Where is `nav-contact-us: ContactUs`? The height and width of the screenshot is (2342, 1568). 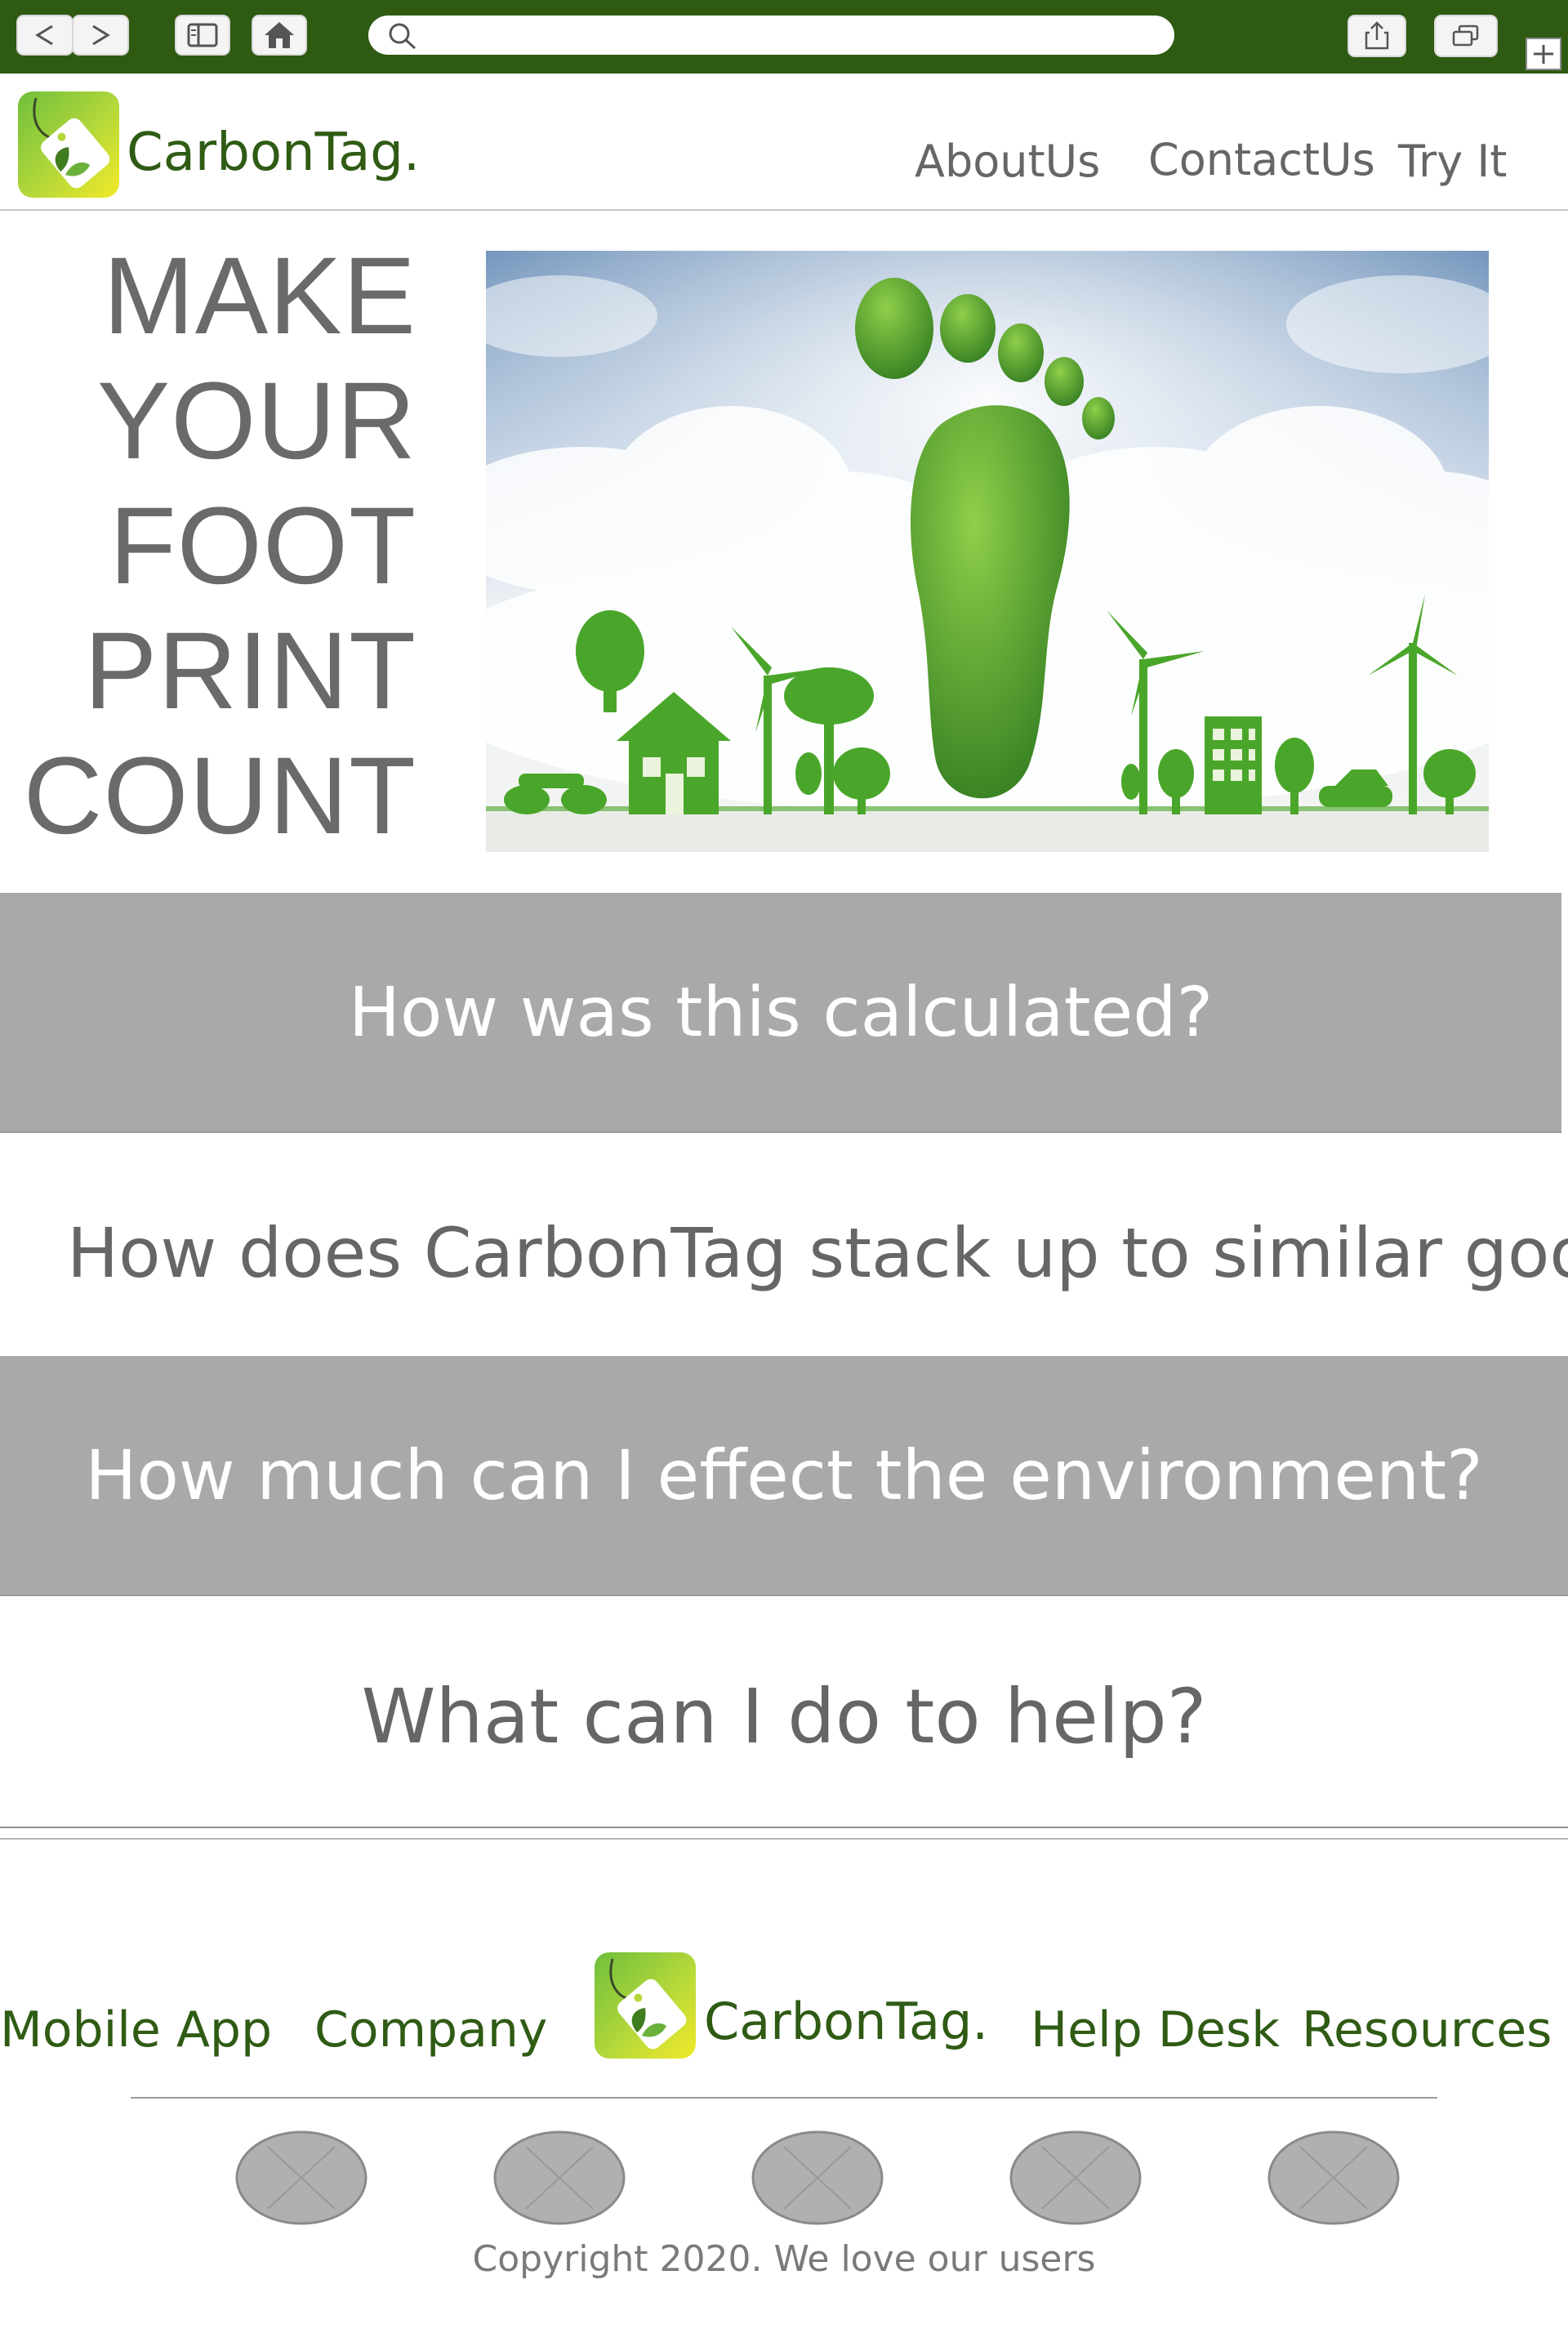
nav-contact-us: ContactUs is located at coordinates (1261, 160).